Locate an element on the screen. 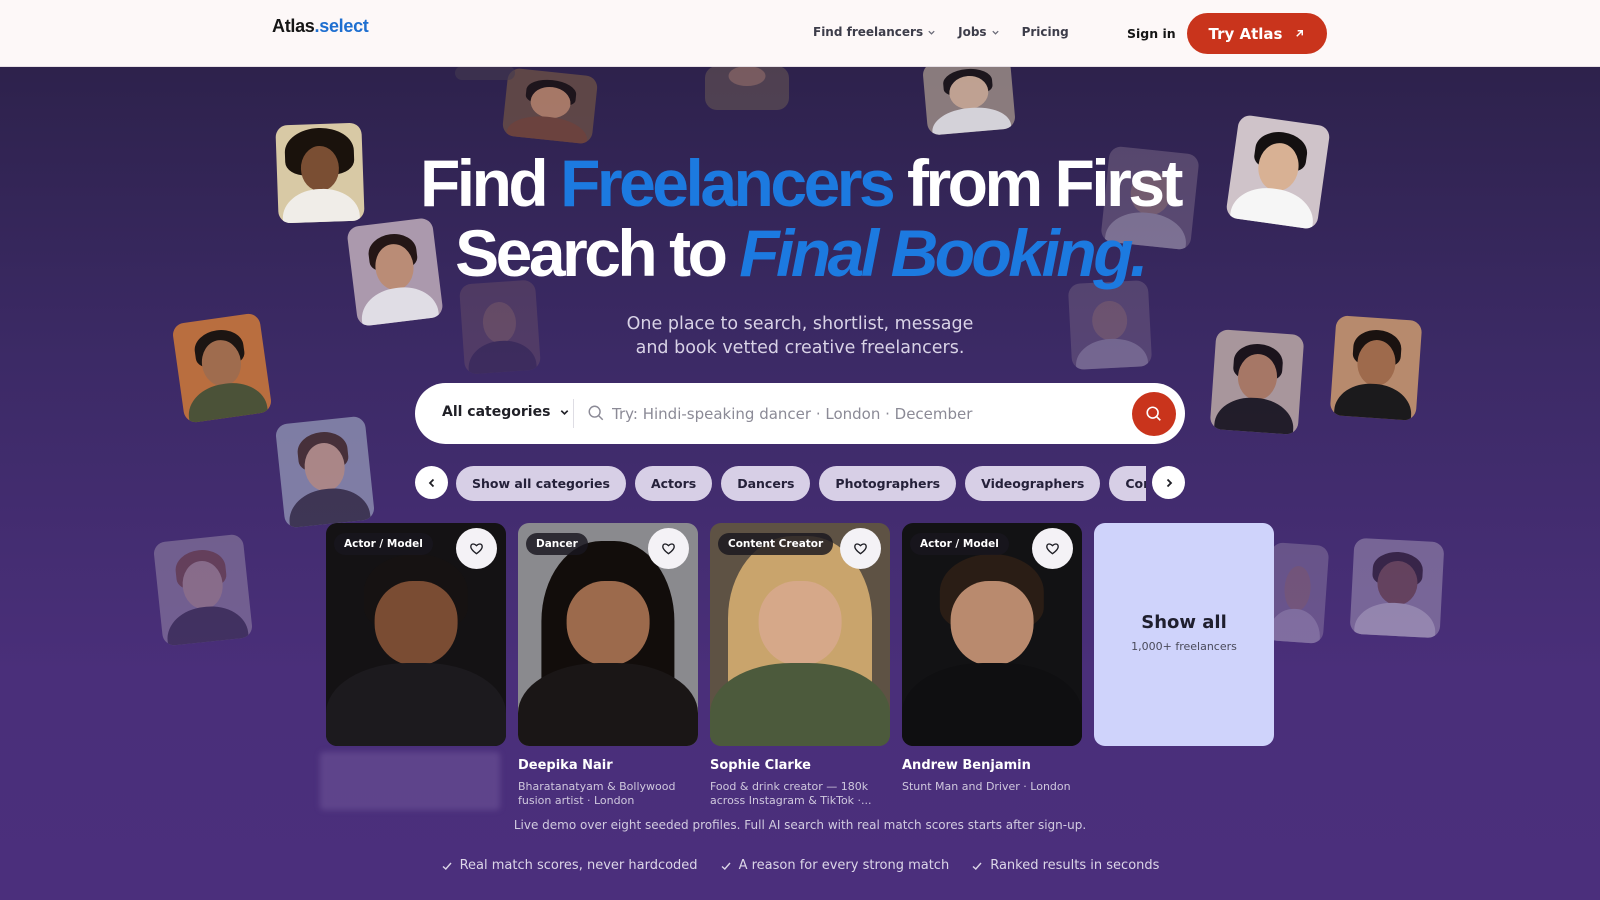 The image size is (1600, 900). nav-jobs: Jobs is located at coordinates (978, 32).